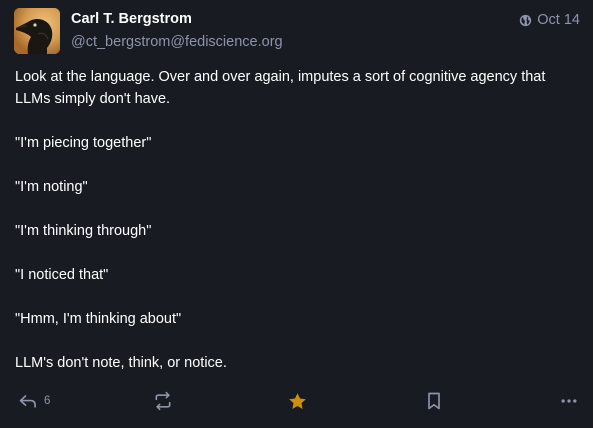 This screenshot has height=428, width=593. I want to click on more-options-button, so click(569, 401).